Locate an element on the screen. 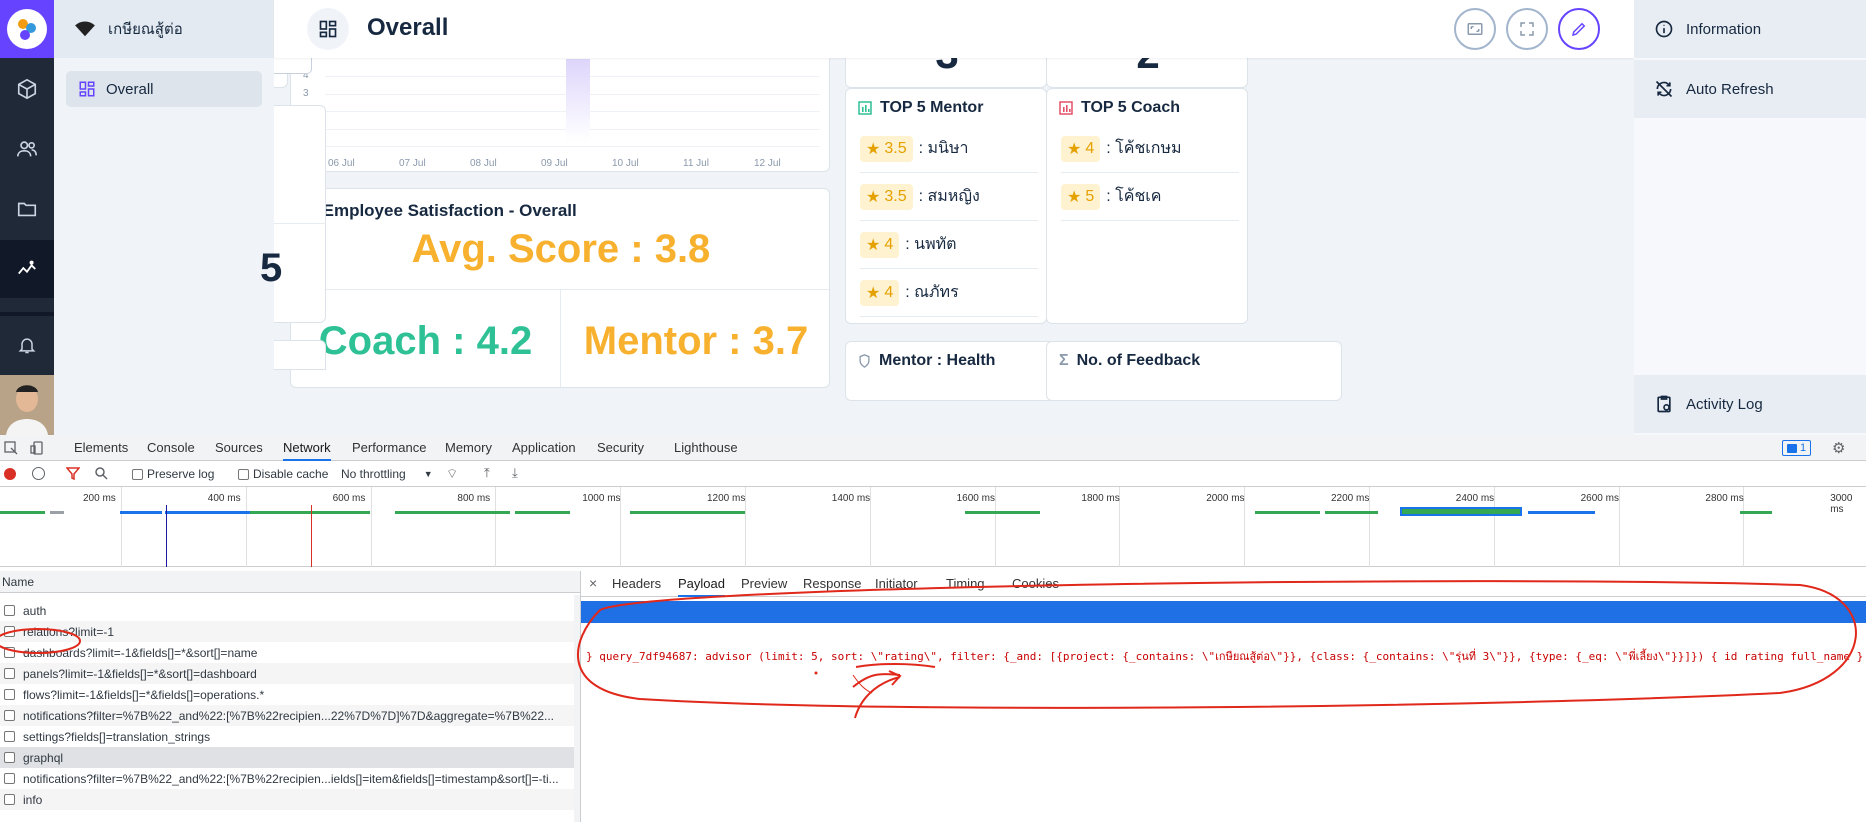  filter-icon is located at coordinates (73, 474).